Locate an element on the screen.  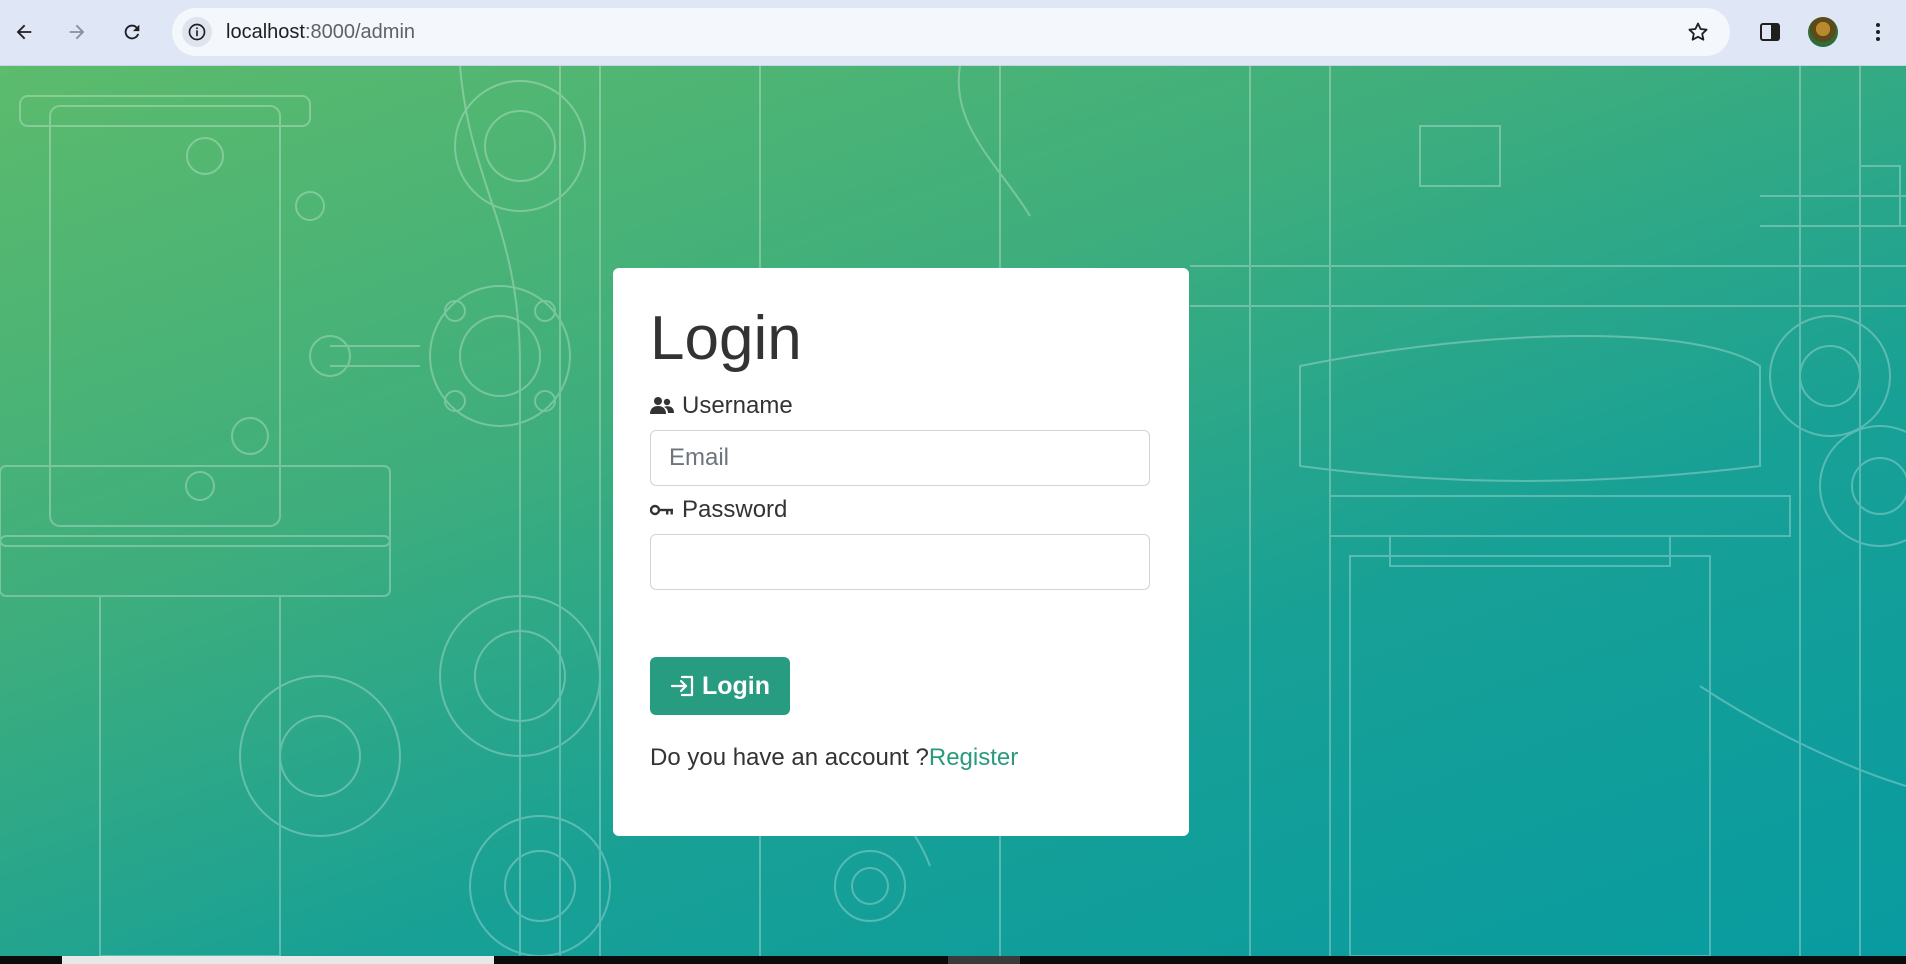
reload-icon is located at coordinates (132, 32).